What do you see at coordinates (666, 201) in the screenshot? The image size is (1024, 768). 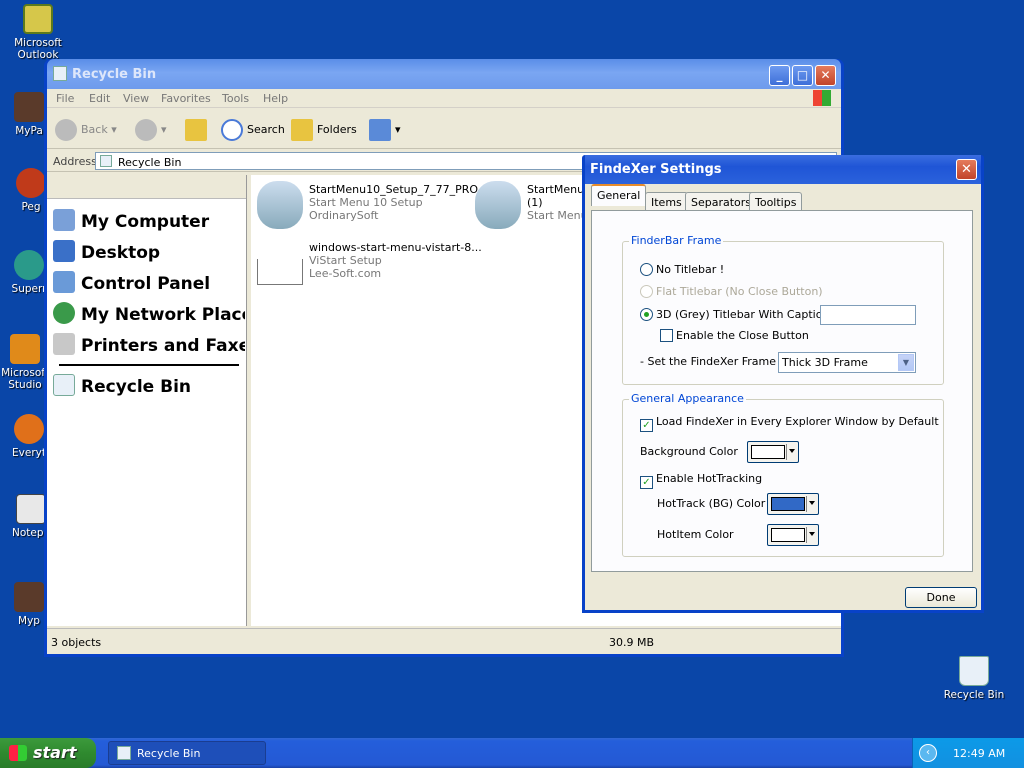 I see `tab-items: Items` at bounding box center [666, 201].